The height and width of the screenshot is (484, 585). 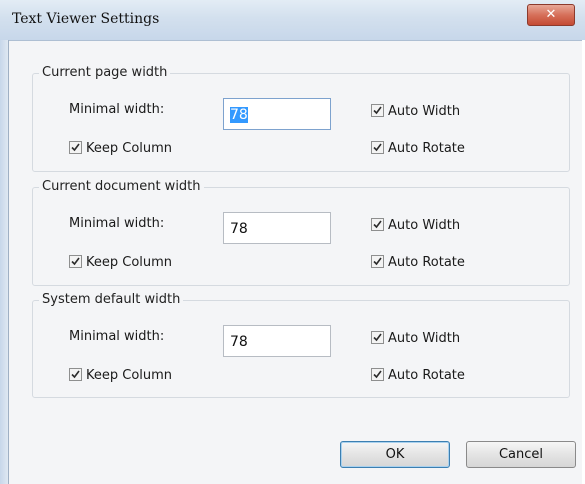 I want to click on close-button: ✕, so click(x=551, y=15).